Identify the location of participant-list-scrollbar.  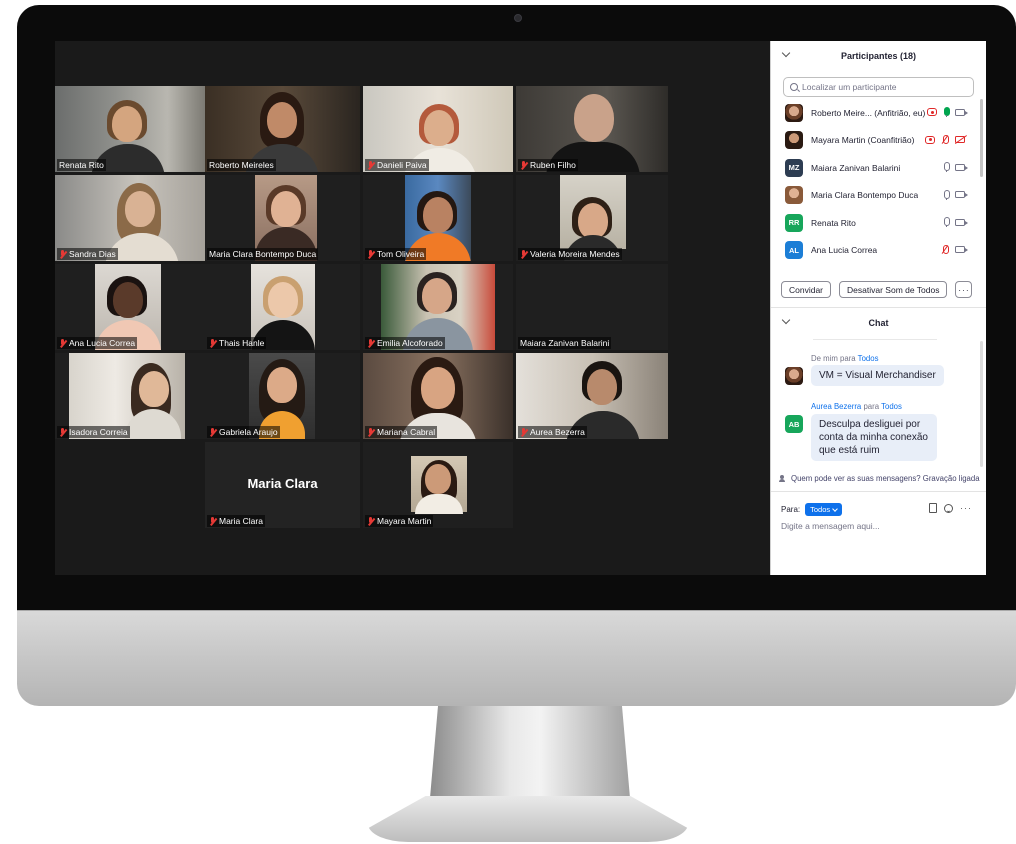
(981, 138).